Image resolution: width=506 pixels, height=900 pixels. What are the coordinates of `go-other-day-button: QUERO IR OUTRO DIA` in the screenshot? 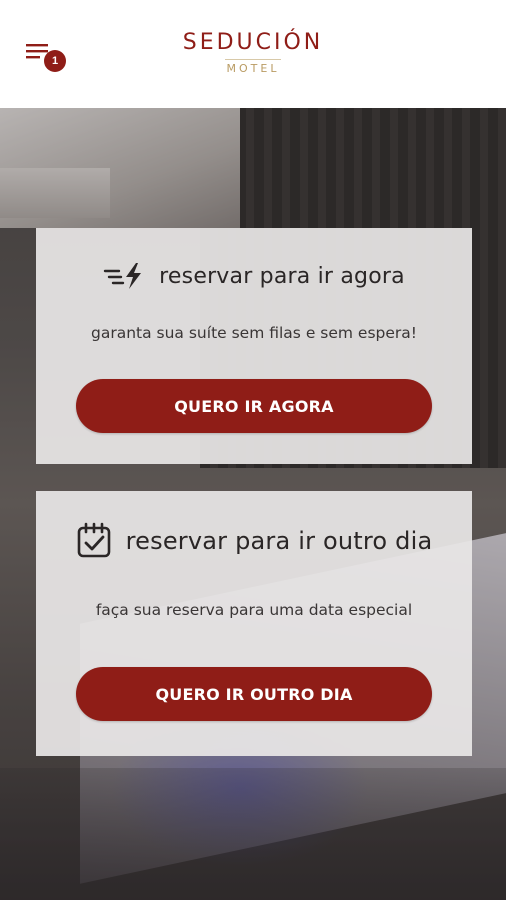 It's located at (254, 694).